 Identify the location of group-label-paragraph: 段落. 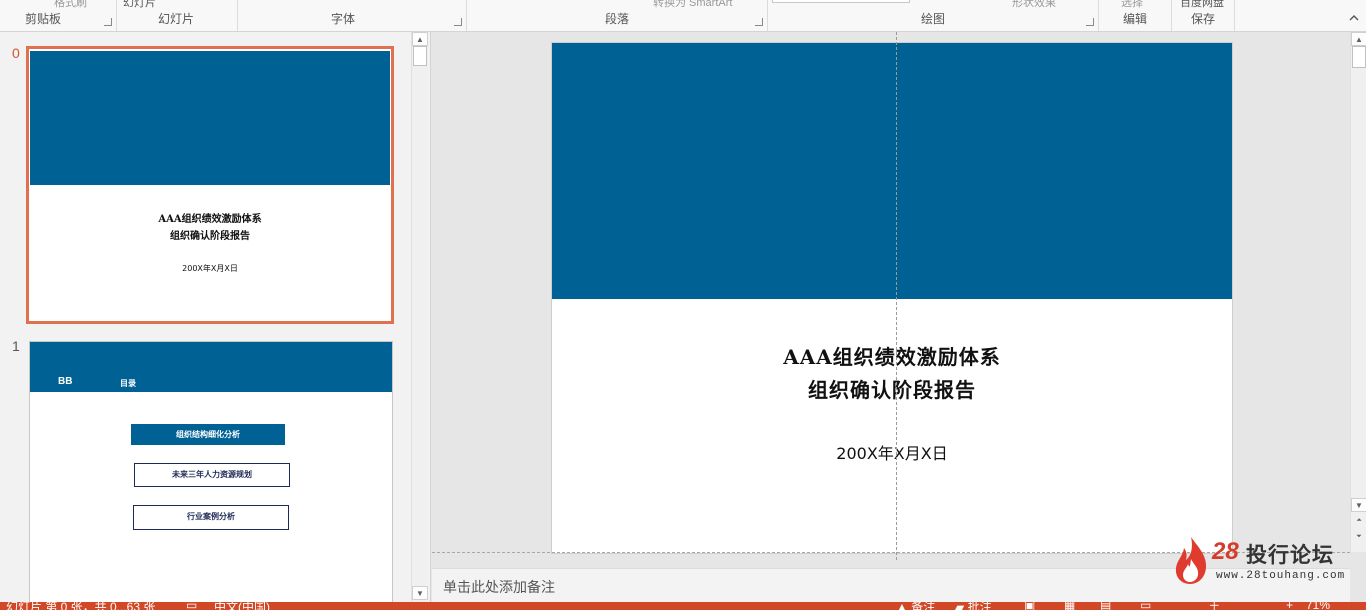
(616, 19).